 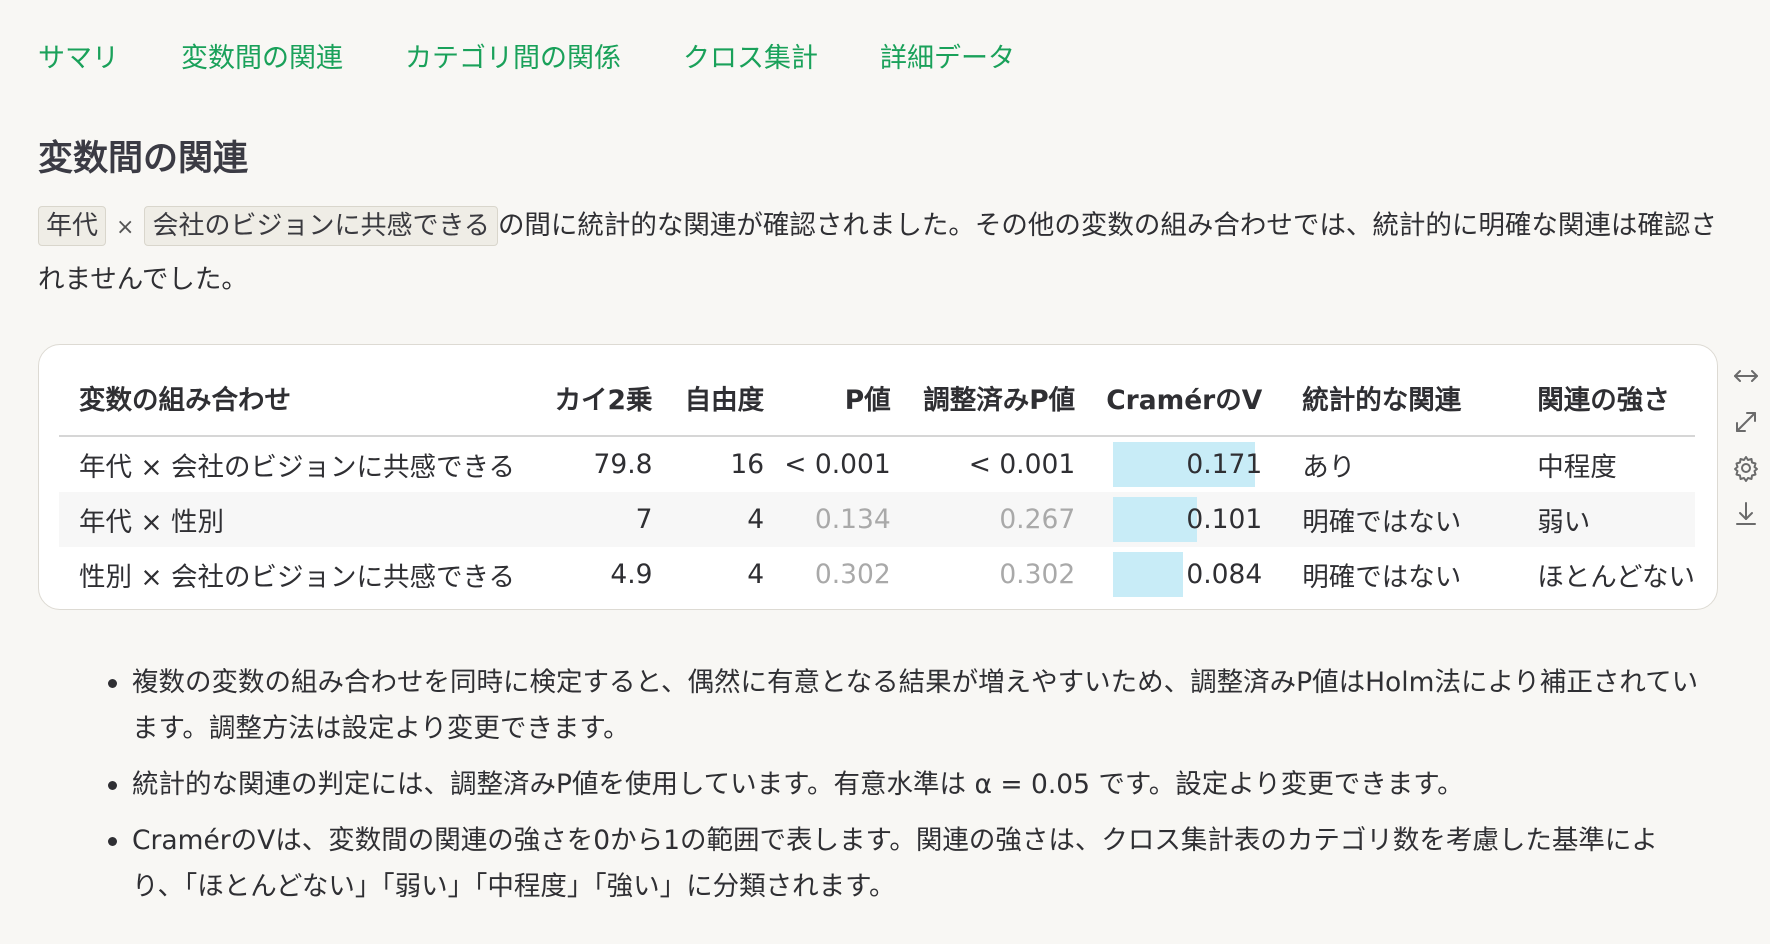 I want to click on header-pair: 変数の組み合わせ, so click(x=303, y=391).